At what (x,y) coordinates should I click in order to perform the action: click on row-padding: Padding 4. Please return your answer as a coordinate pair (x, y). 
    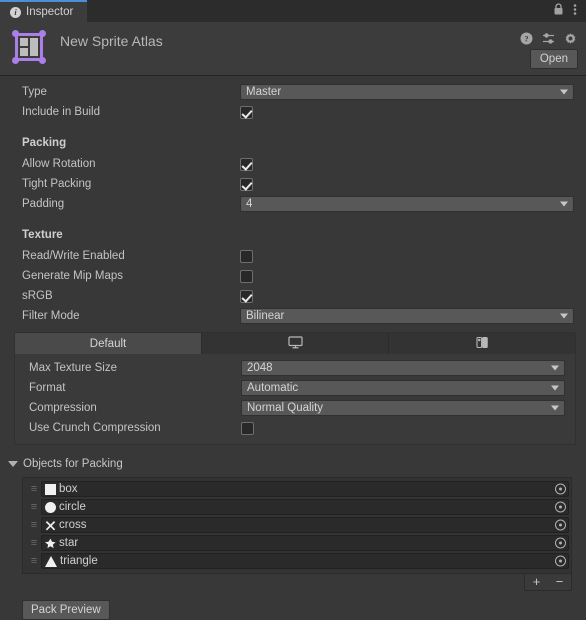
    Looking at the image, I should click on (293, 204).